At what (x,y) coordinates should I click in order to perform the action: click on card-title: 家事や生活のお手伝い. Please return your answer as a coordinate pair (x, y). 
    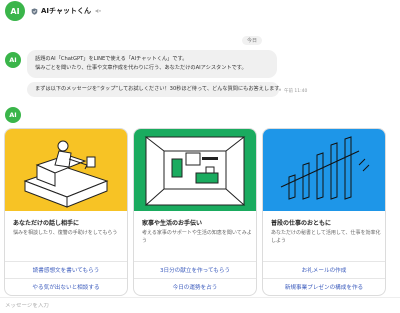
    Looking at the image, I should click on (172, 223).